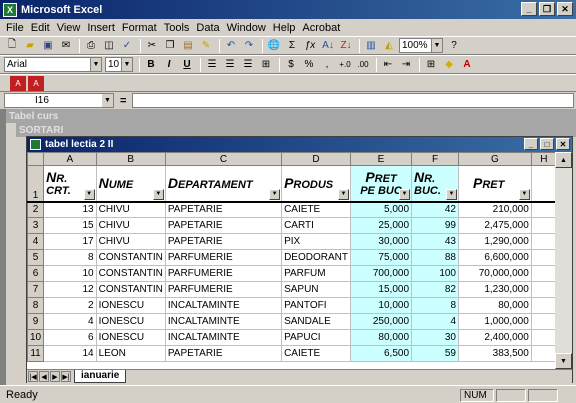 The image size is (576, 403). What do you see at coordinates (435, 159) in the screenshot?
I see `column-header: F` at bounding box center [435, 159].